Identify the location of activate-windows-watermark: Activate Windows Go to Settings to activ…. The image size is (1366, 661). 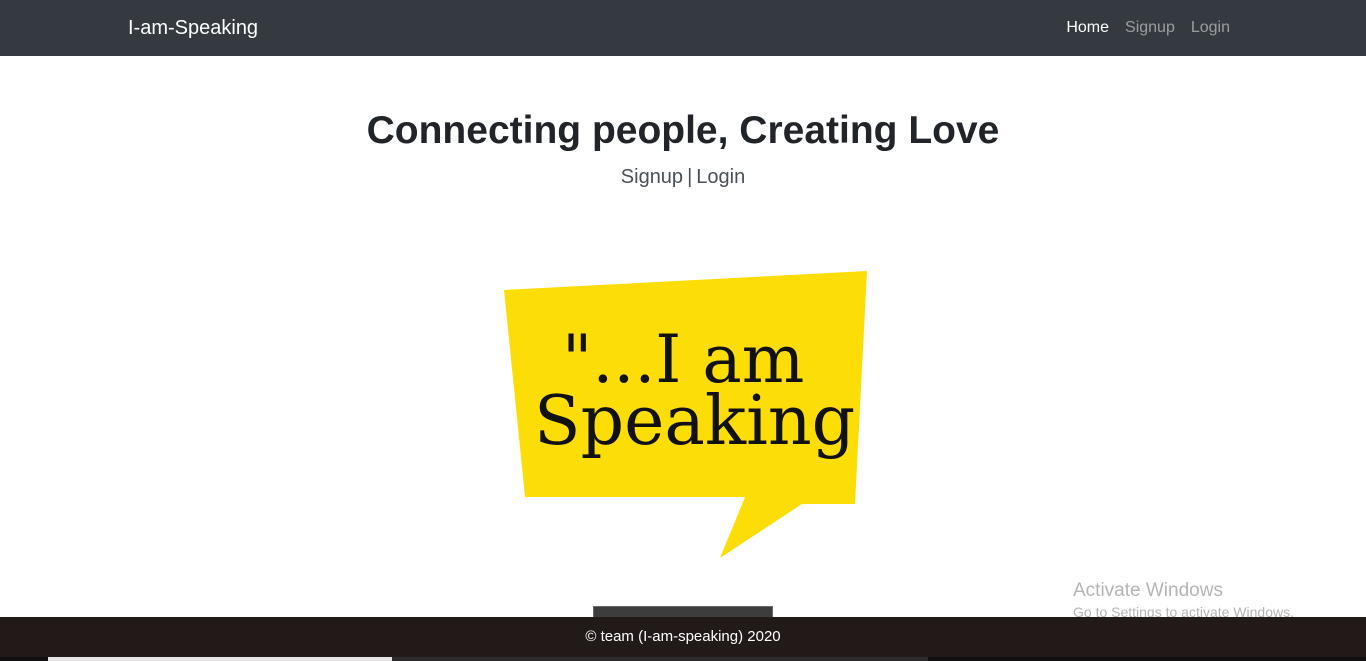
(1183, 601).